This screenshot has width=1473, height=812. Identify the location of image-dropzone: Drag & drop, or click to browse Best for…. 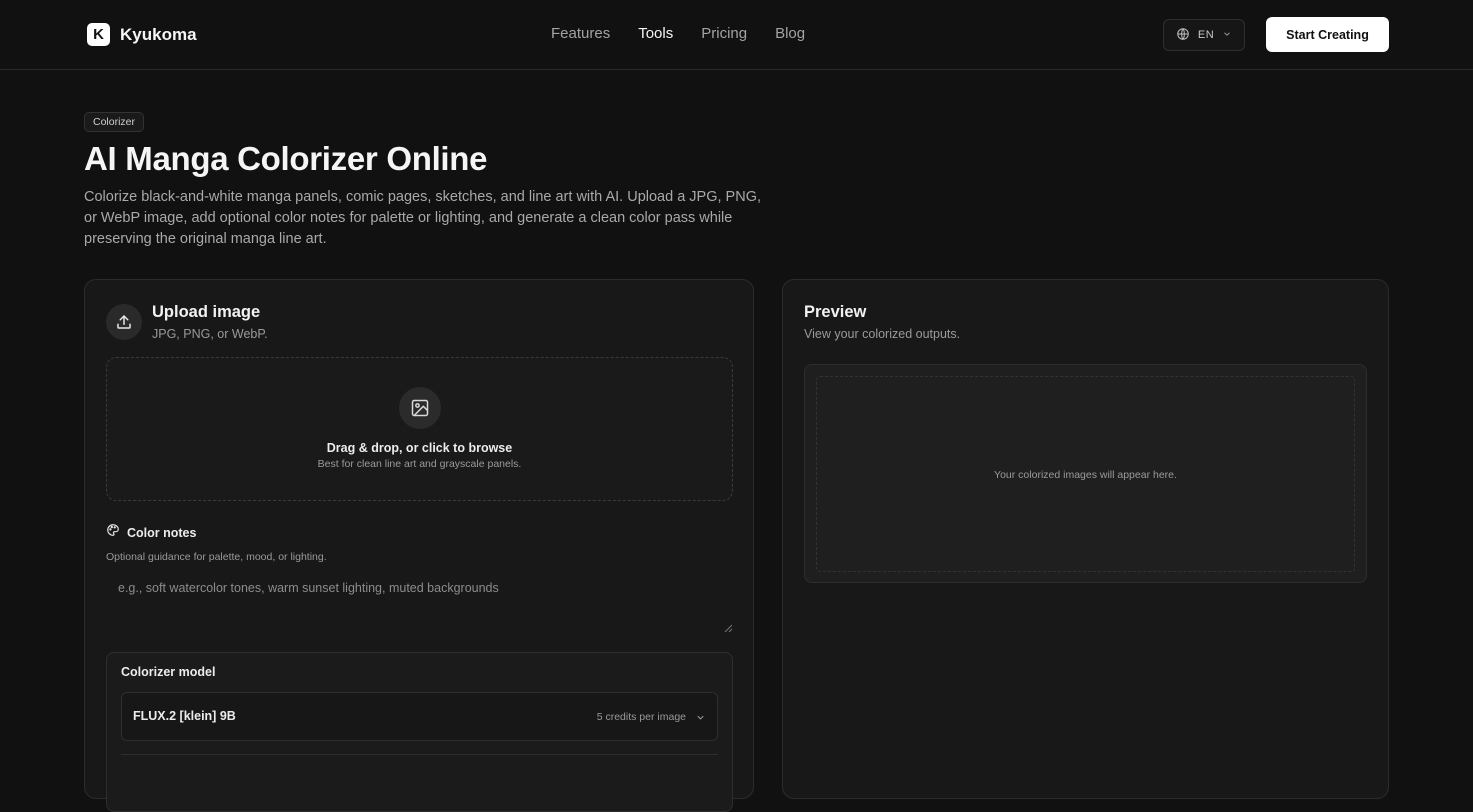
(419, 429).